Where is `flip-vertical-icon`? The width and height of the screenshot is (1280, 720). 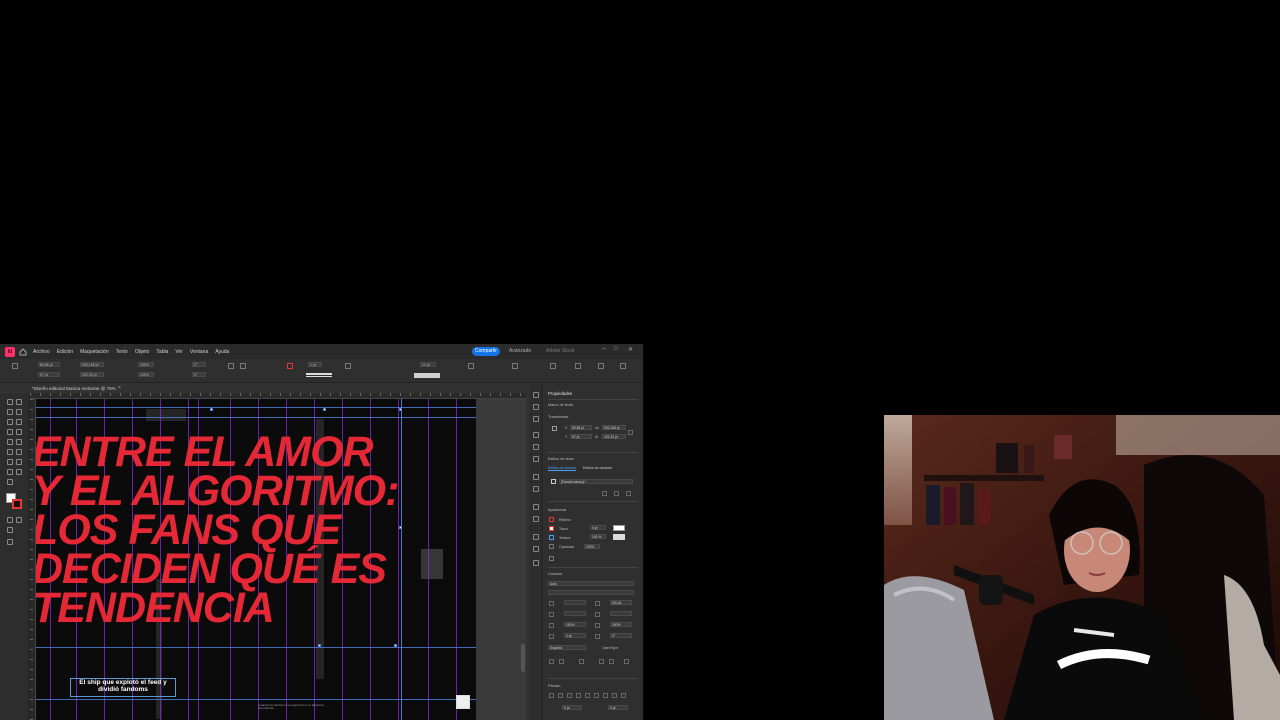
flip-vertical-icon is located at coordinates (243, 366).